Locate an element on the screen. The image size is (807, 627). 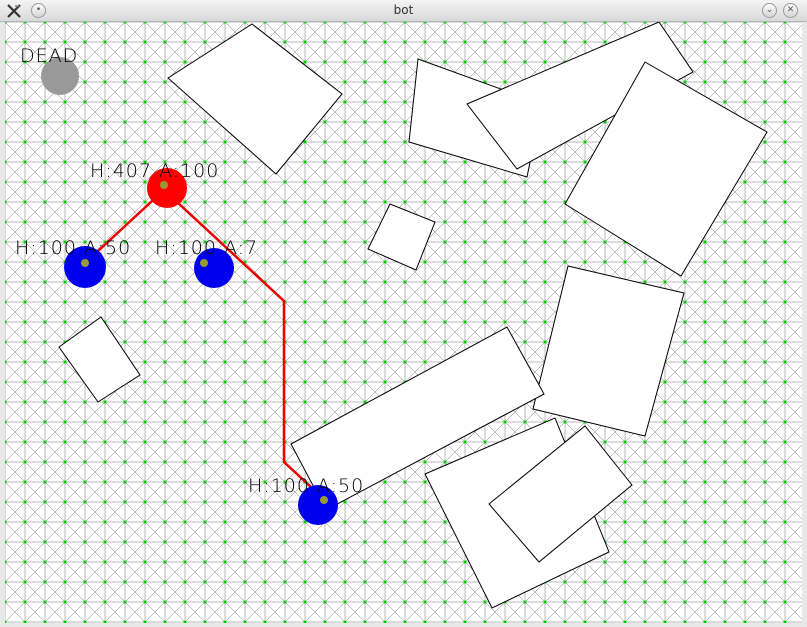
window-title: bot is located at coordinates (403, 10).